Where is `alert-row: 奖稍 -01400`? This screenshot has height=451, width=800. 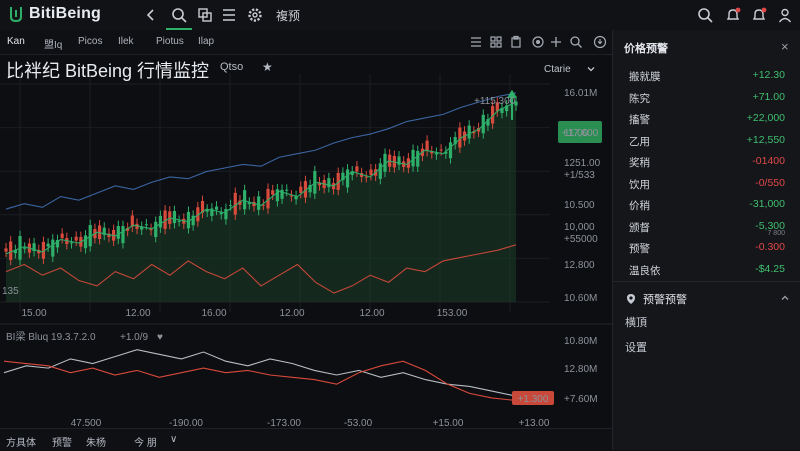
alert-row: 奖稍 -01400 is located at coordinates (706, 162).